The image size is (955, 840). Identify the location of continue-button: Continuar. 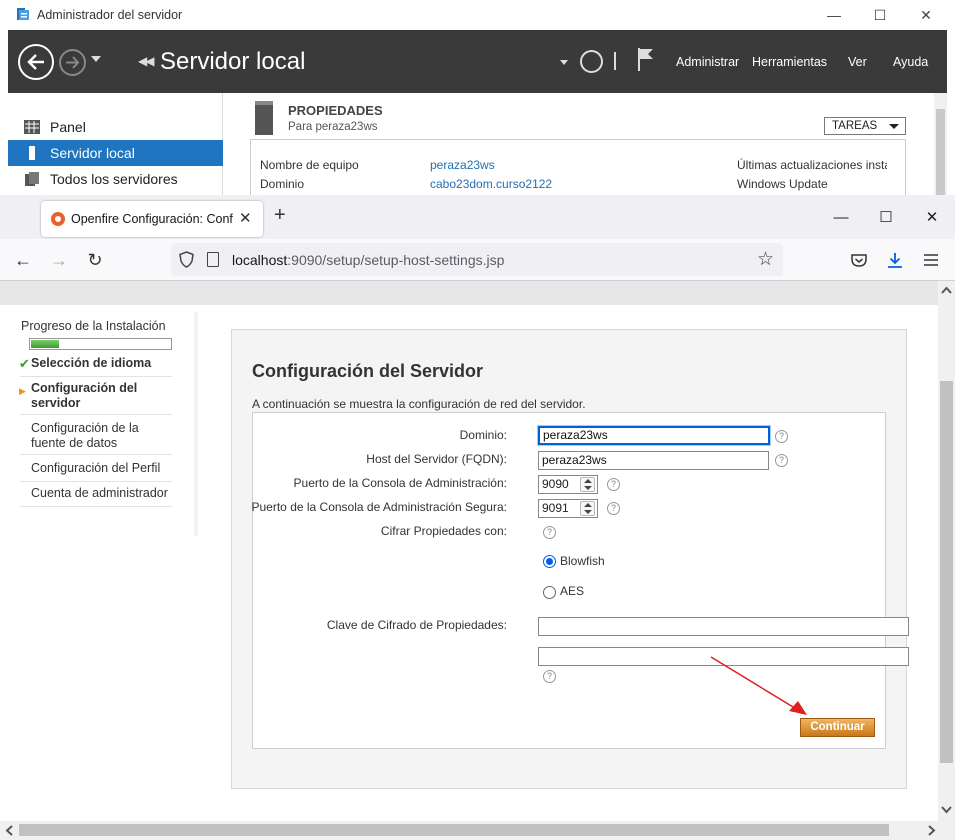
(837, 727).